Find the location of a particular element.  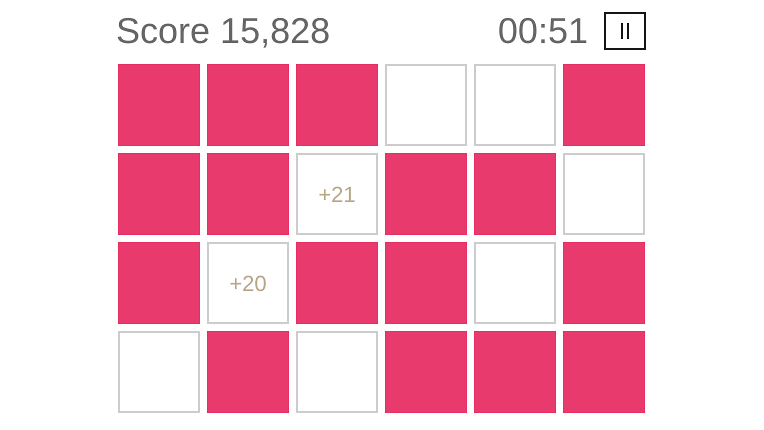

points-label: +20 is located at coordinates (248, 284).